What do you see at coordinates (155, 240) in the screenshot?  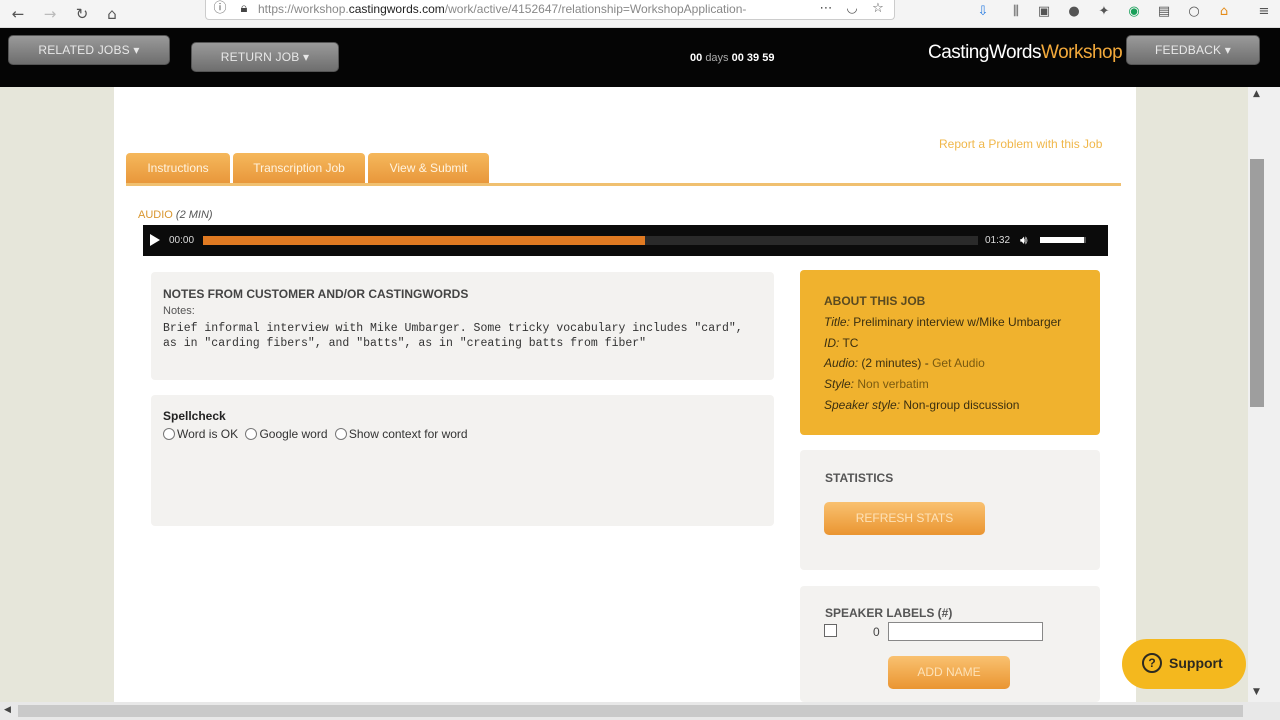 I see `play-icon` at bounding box center [155, 240].